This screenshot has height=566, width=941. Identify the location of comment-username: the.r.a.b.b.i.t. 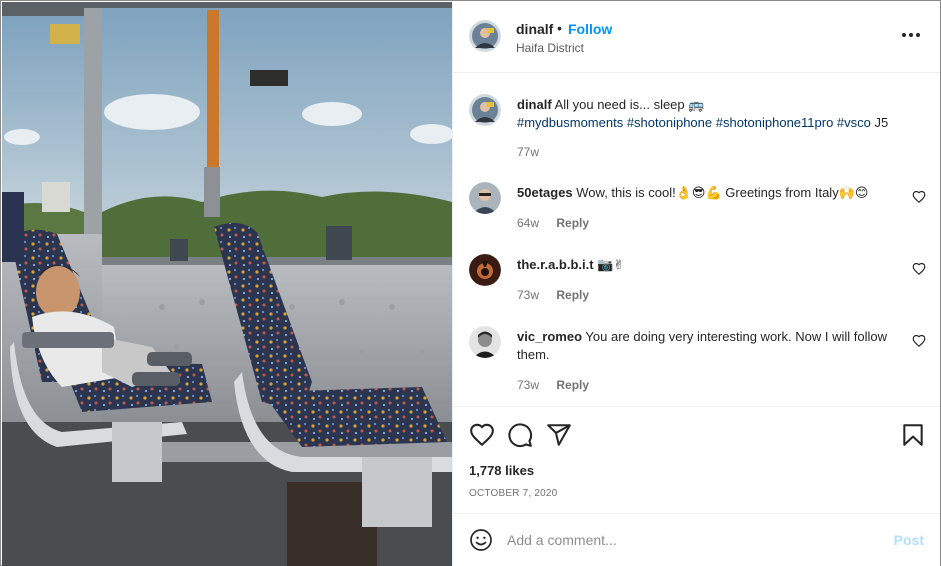
(555, 264).